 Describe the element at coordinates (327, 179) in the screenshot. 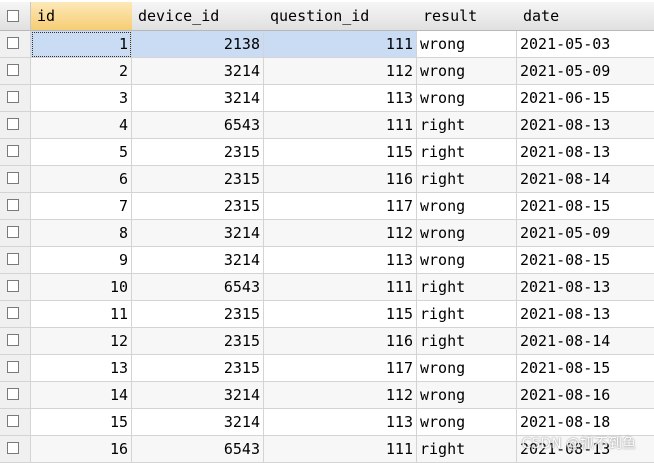

I see `table-row: 6 2315 116 right 2021-08-14` at that location.